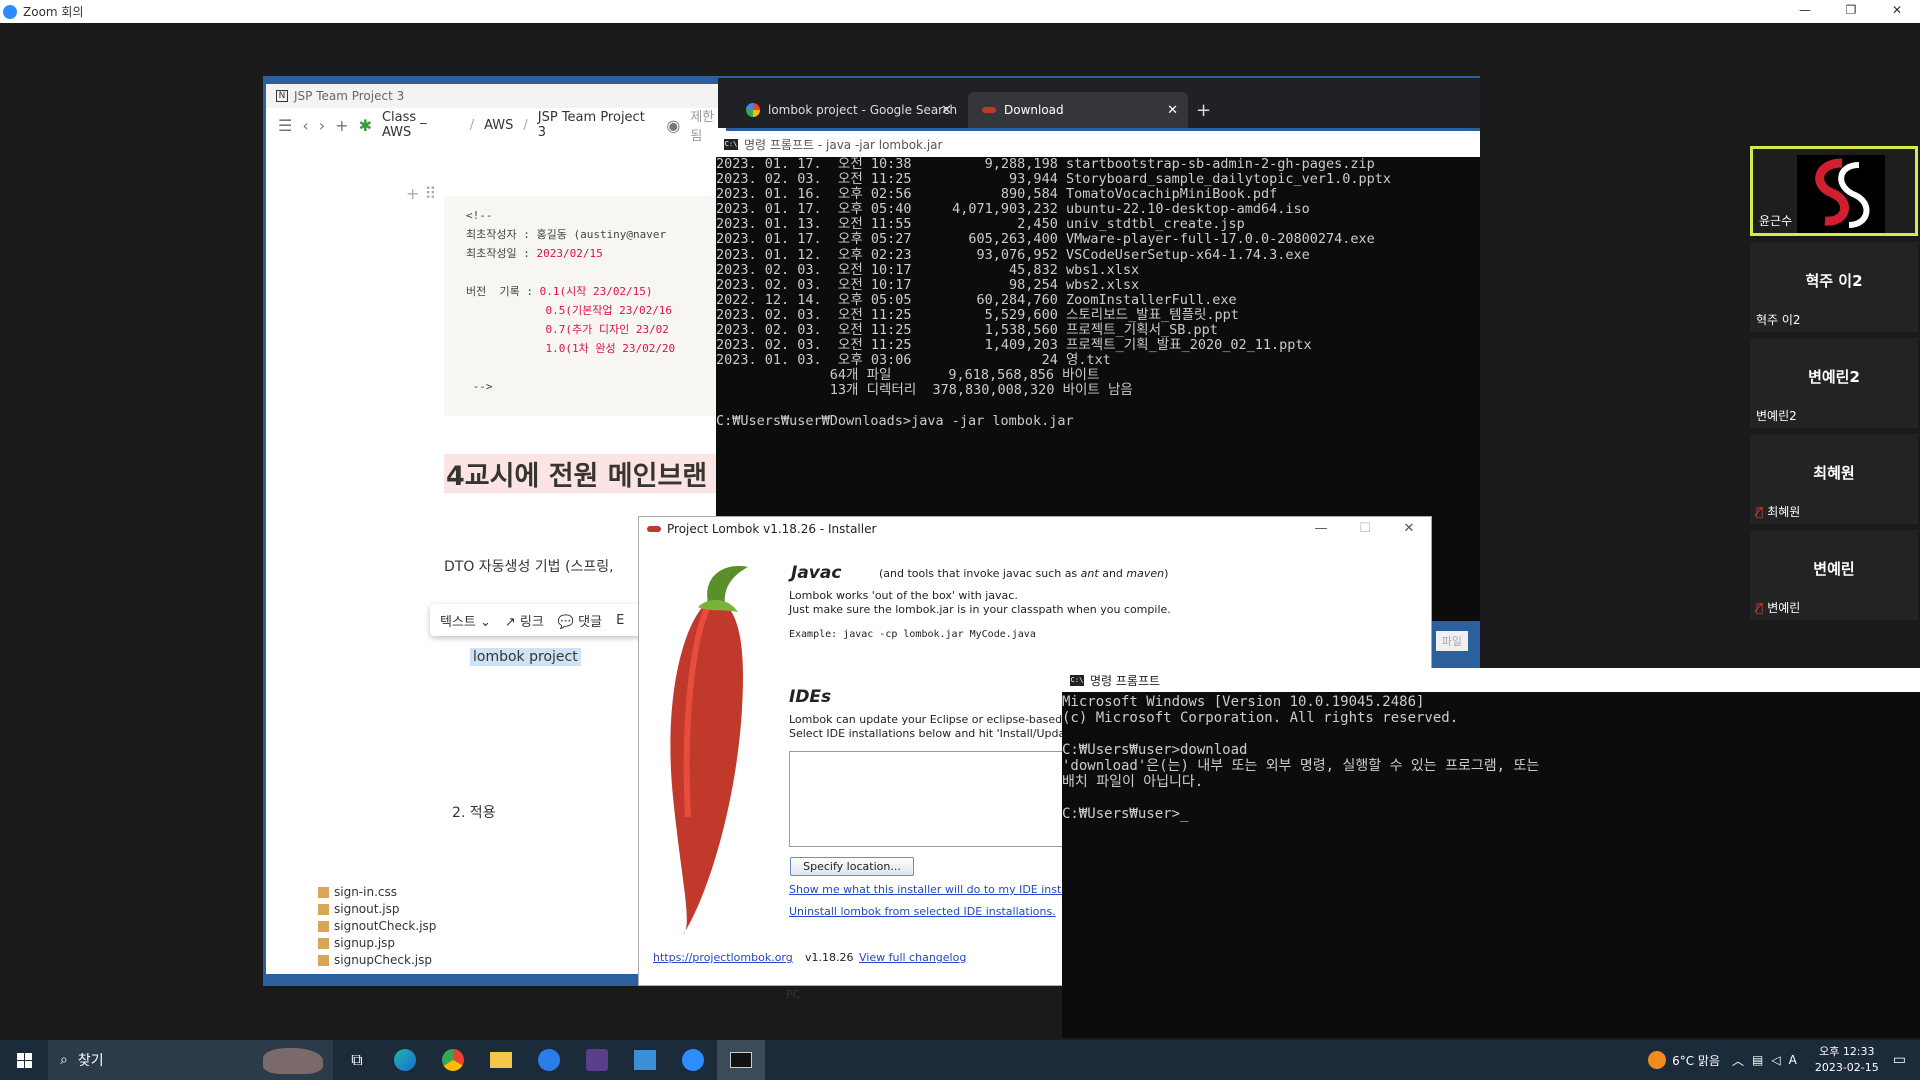  Describe the element at coordinates (1757, 1060) in the screenshot. I see `network-icon: ▤` at that location.